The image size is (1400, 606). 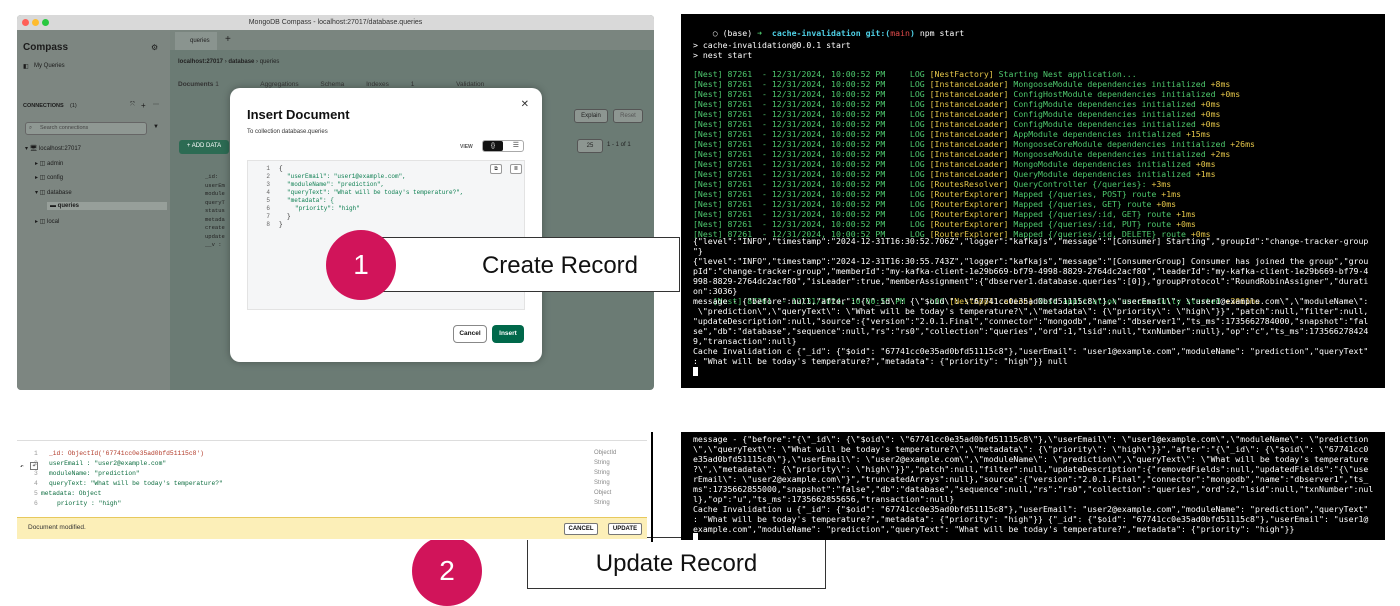 What do you see at coordinates (332, 440) in the screenshot?
I see `divider` at bounding box center [332, 440].